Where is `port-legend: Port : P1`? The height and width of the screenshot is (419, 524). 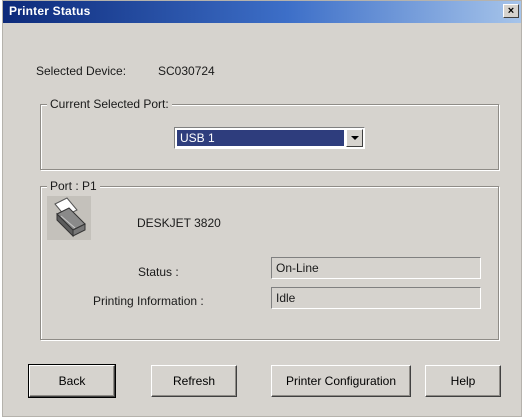 port-legend: Port : P1 is located at coordinates (73, 186).